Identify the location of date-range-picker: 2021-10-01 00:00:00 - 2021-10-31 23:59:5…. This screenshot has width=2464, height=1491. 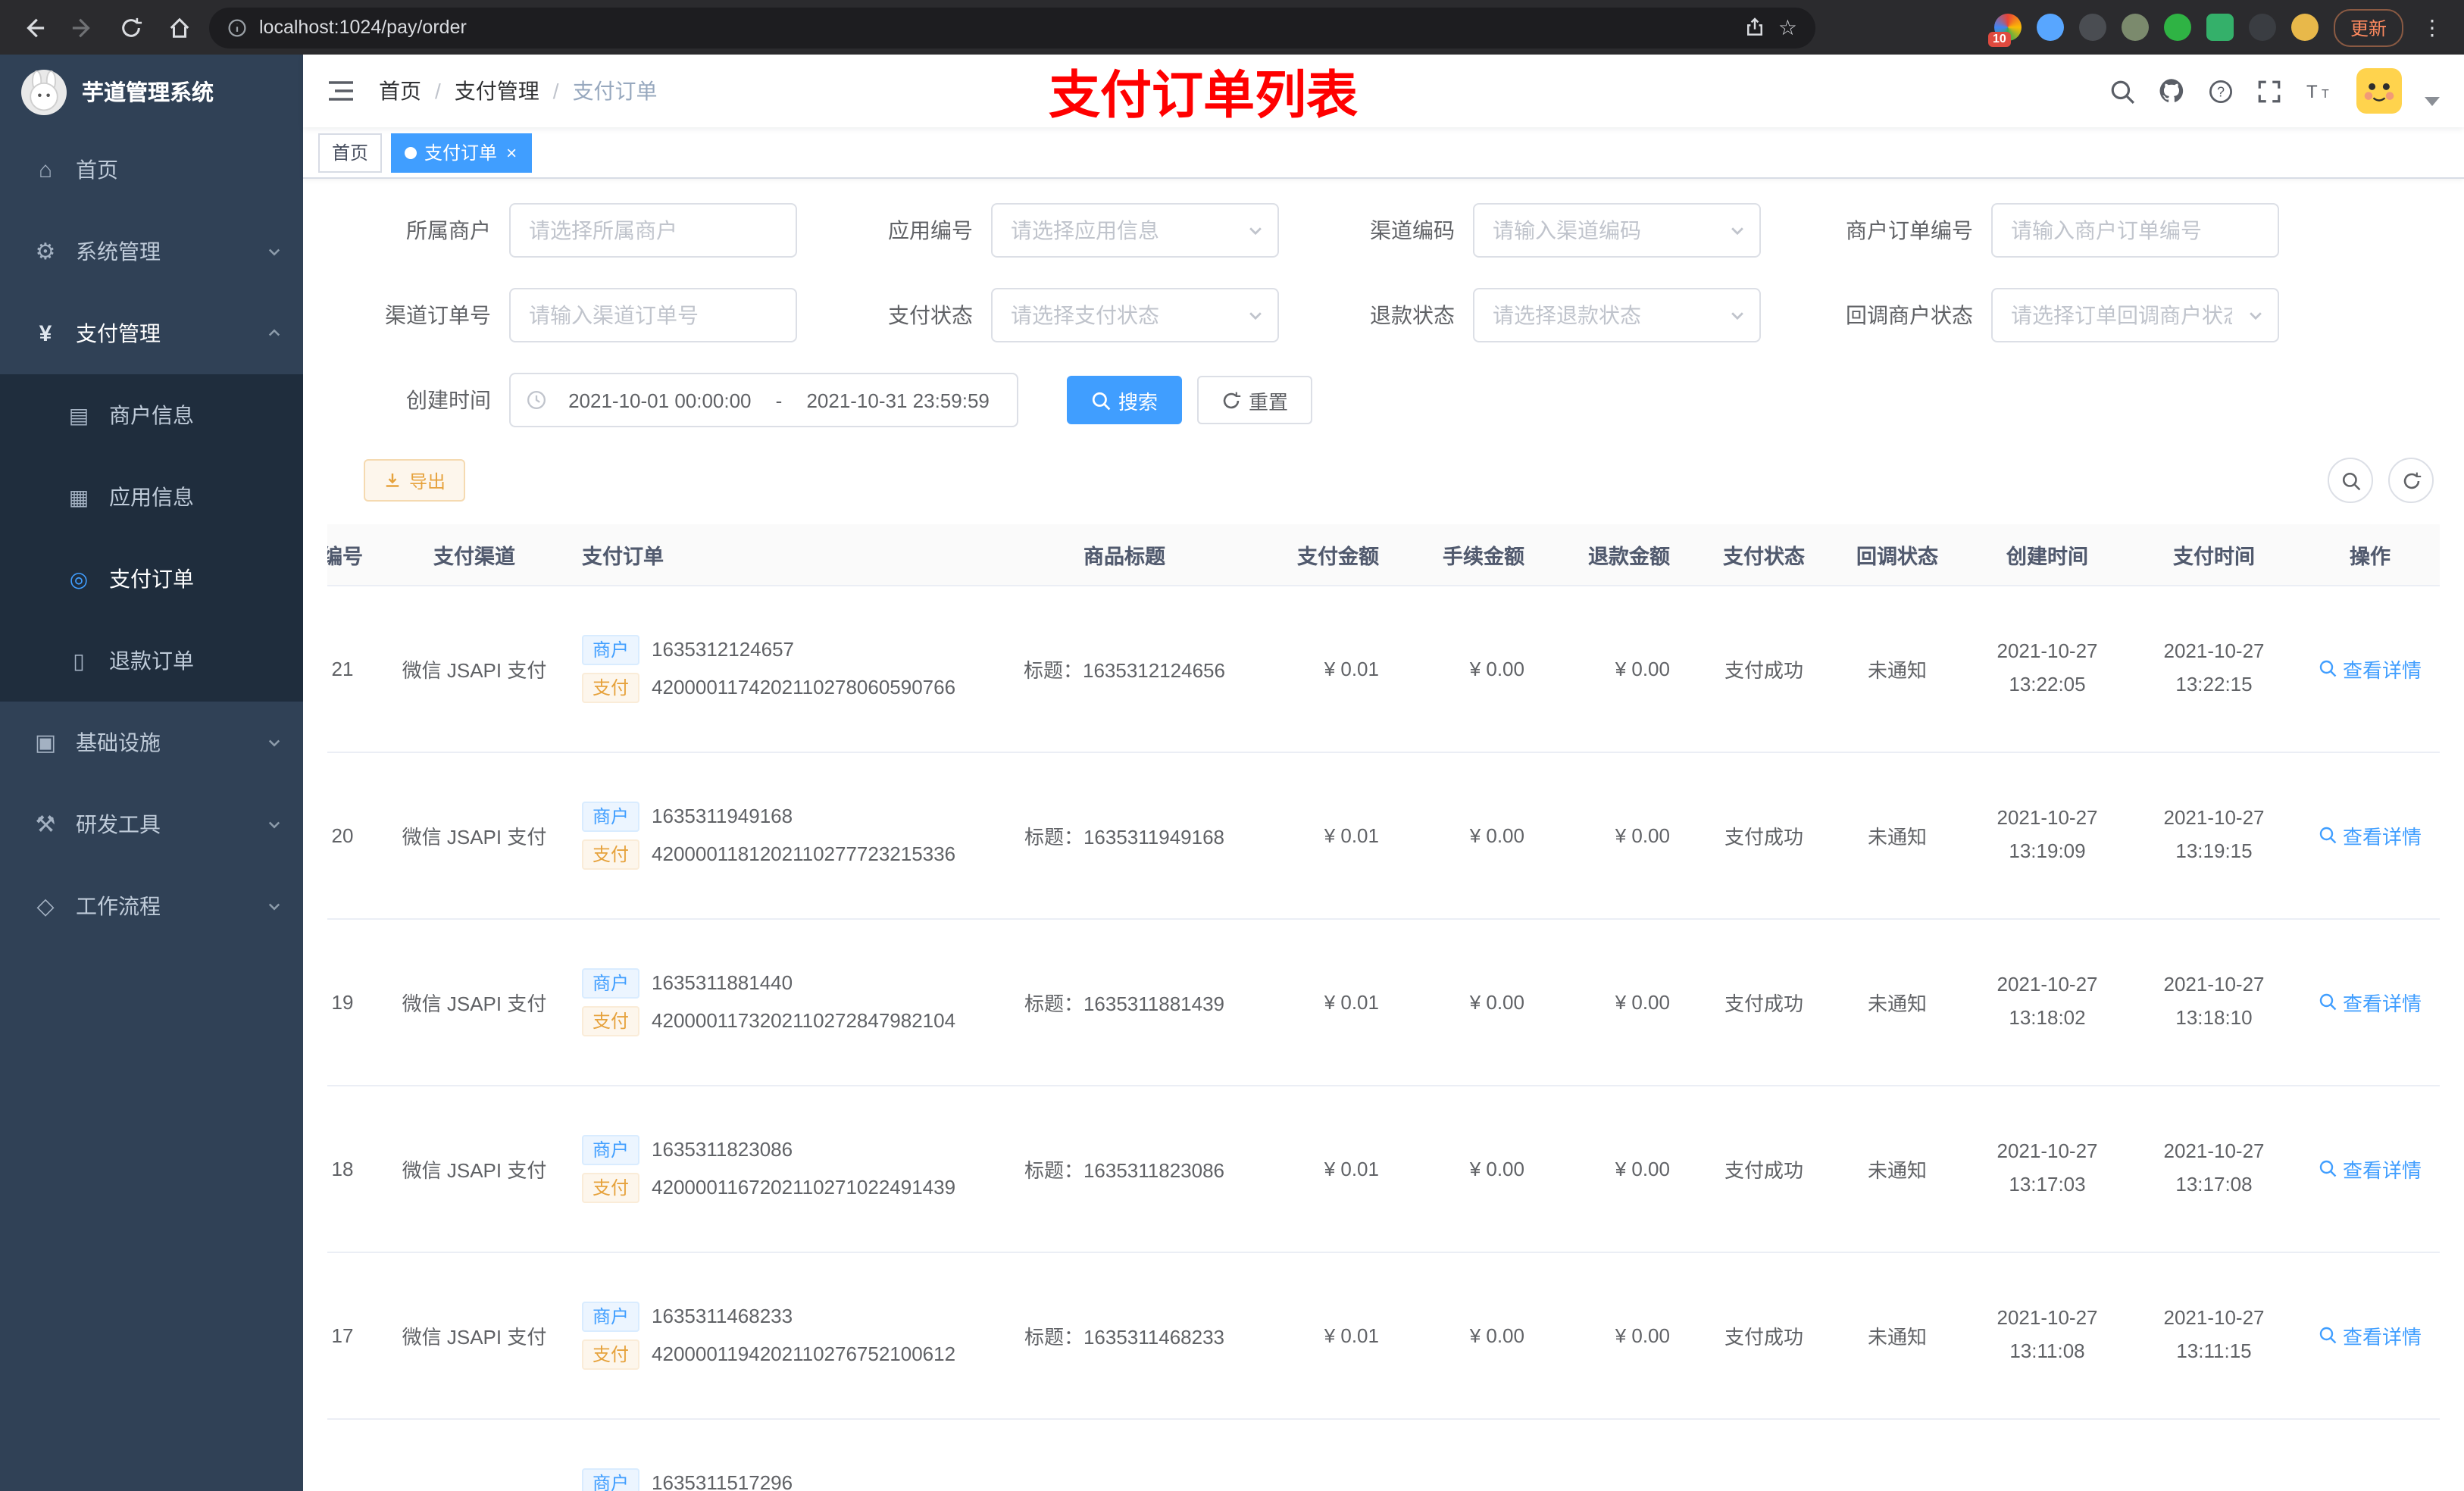
(763, 400).